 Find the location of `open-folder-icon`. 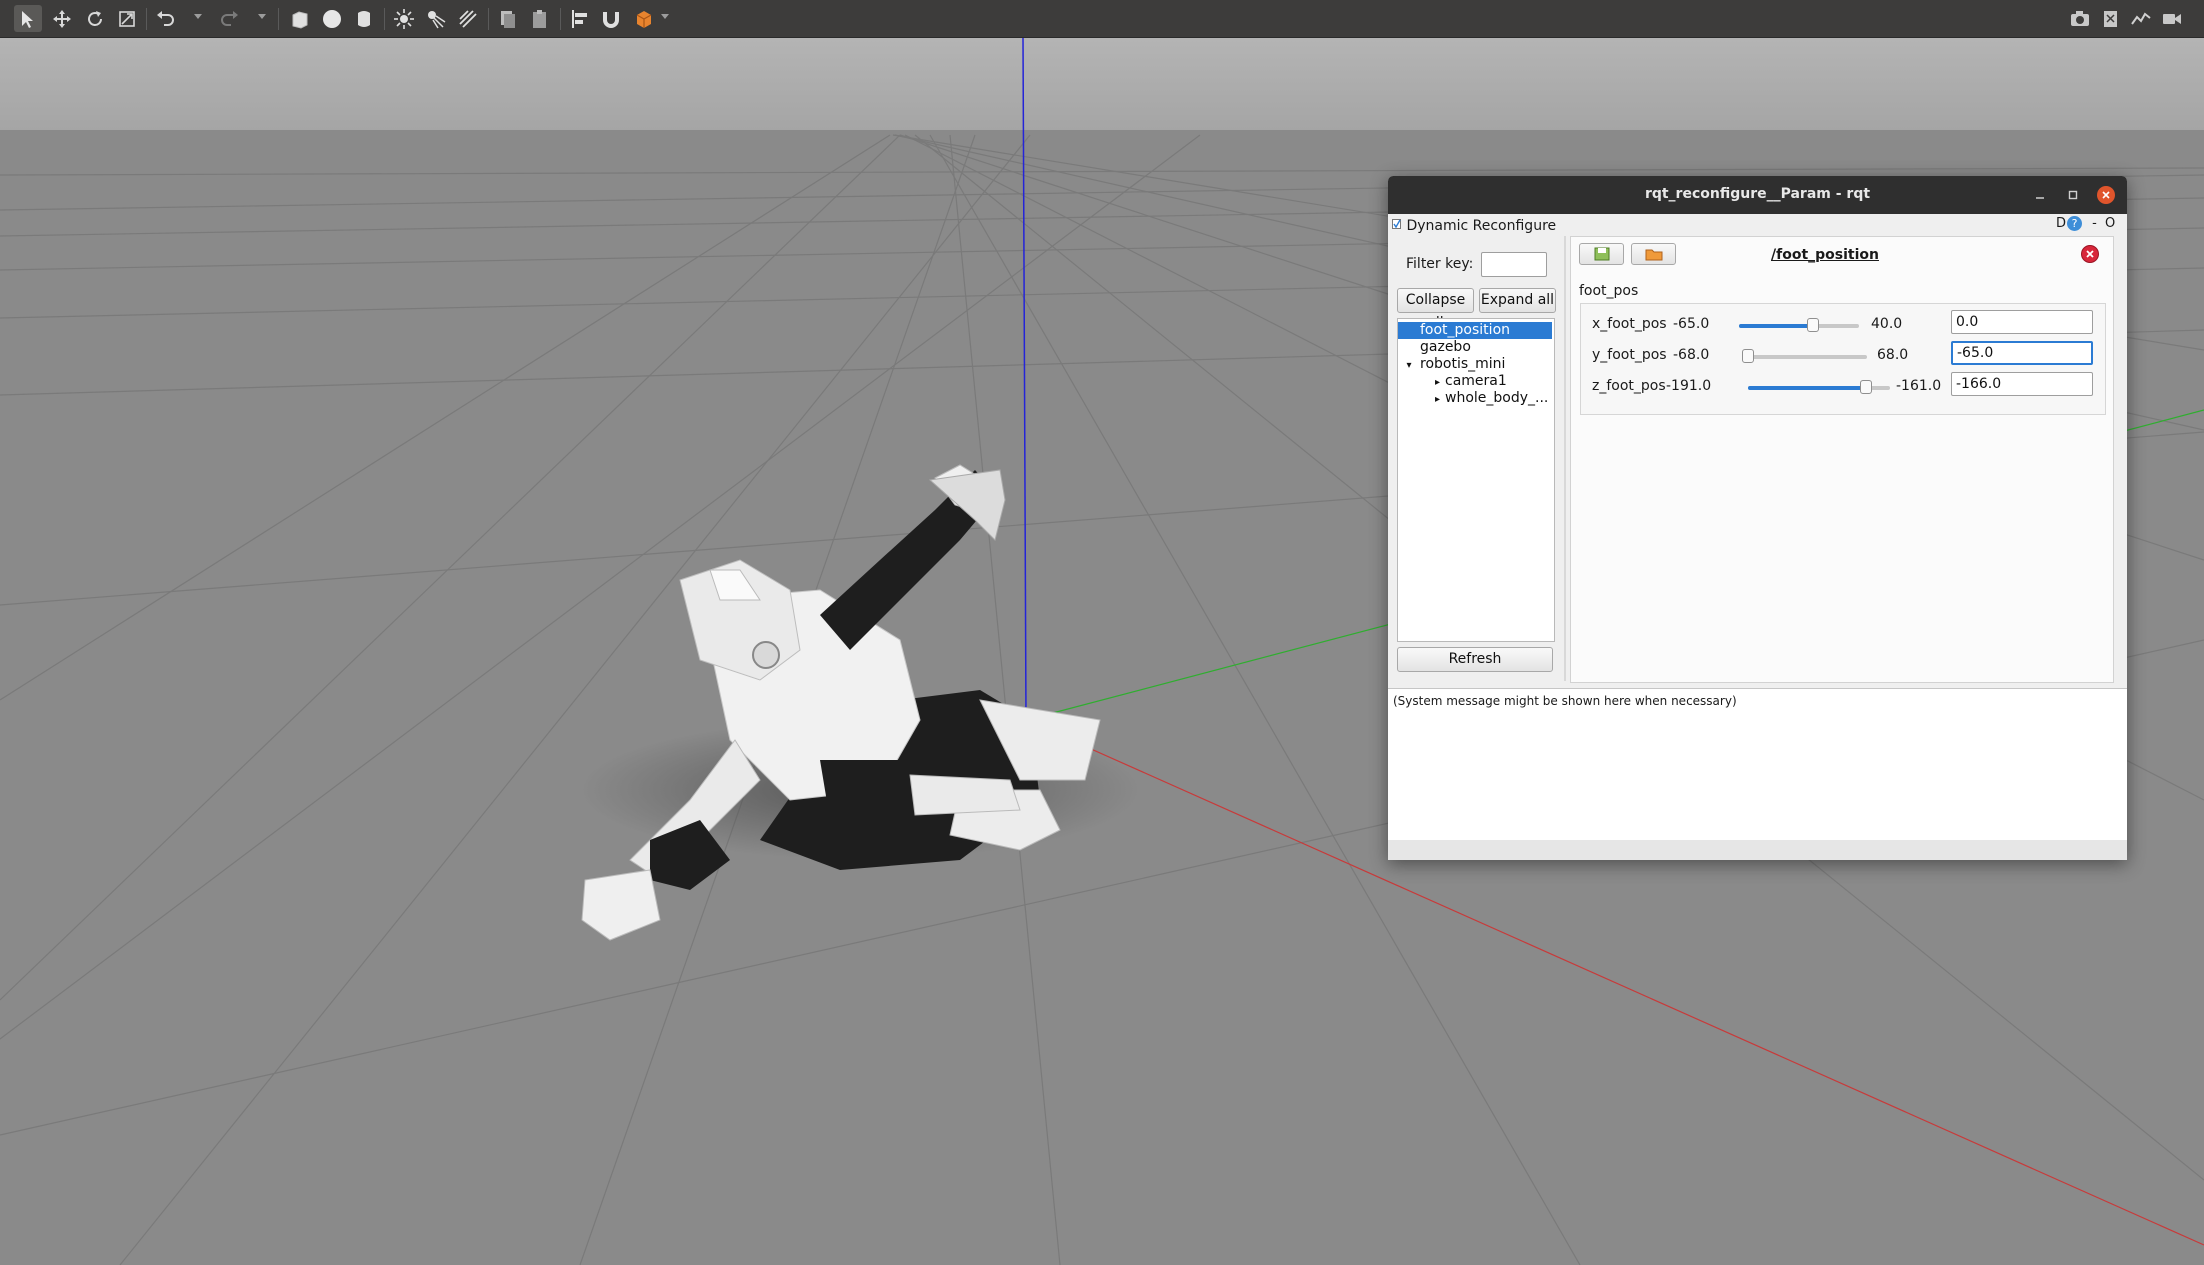

open-folder-icon is located at coordinates (1653, 255).